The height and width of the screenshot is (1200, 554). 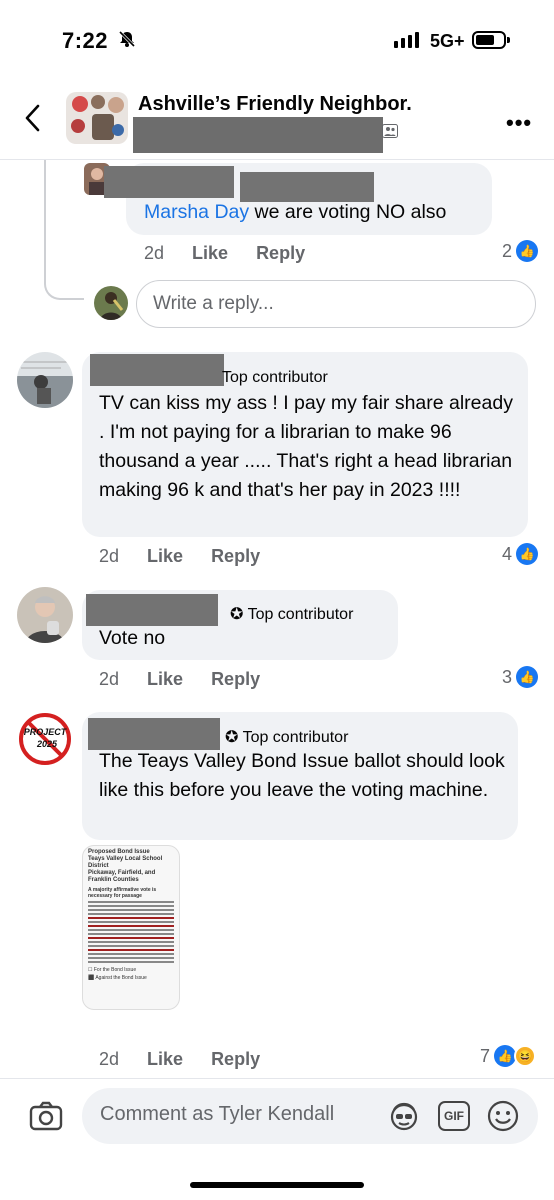 What do you see at coordinates (119, 852) in the screenshot?
I see `ballot-title: Proposed Bond Issue` at bounding box center [119, 852].